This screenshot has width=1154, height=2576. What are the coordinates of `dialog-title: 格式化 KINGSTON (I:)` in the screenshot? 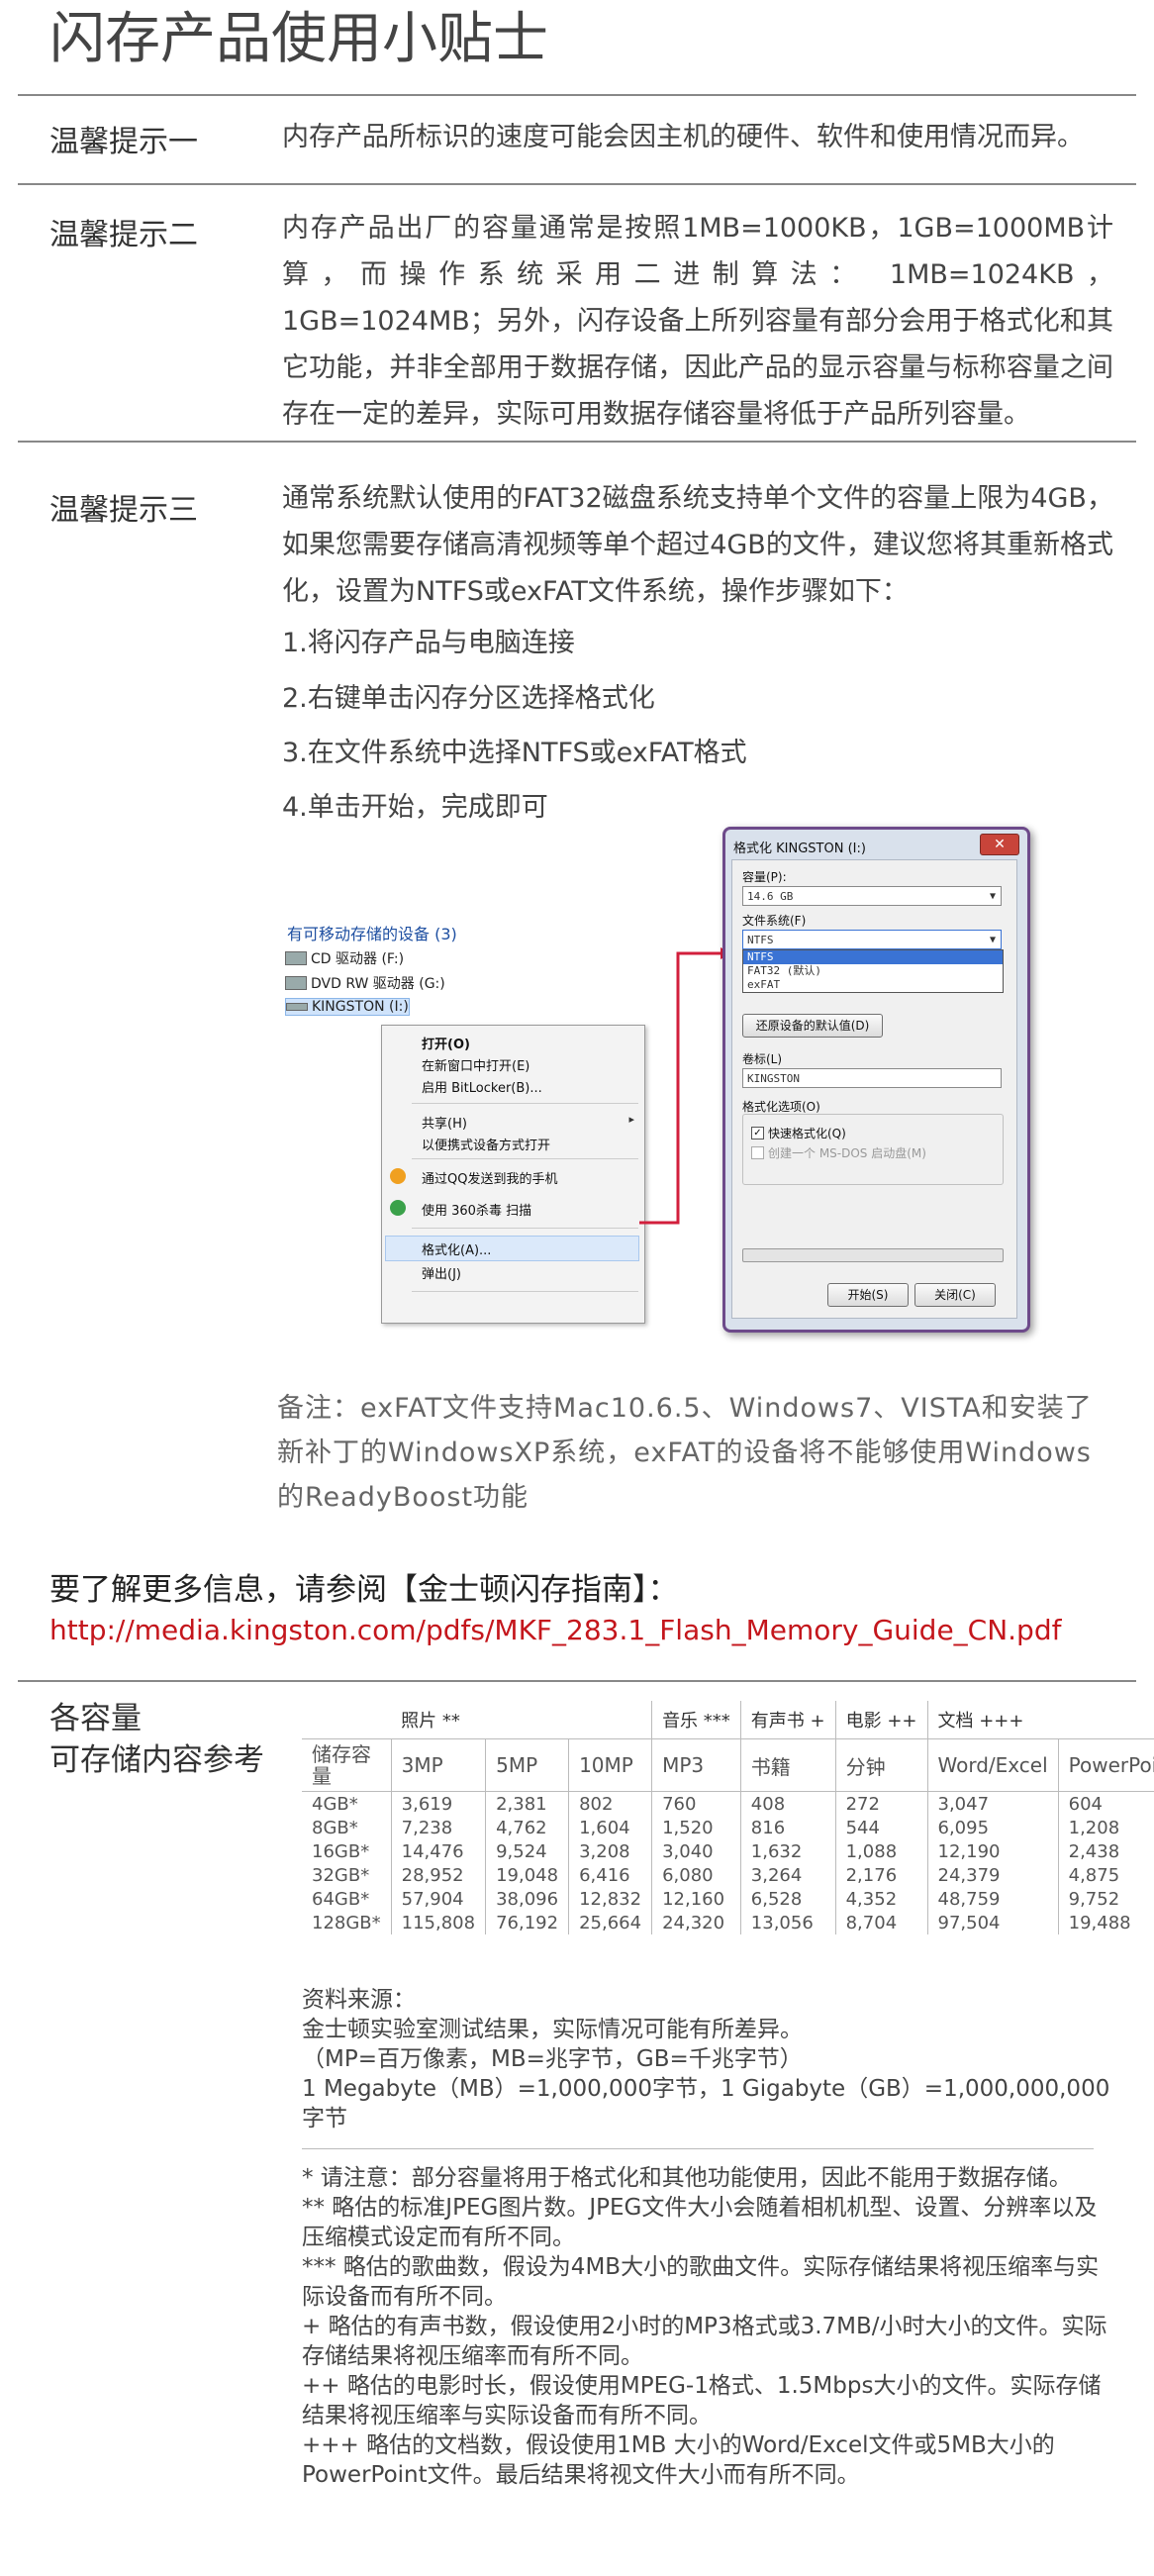 It's located at (799, 849).